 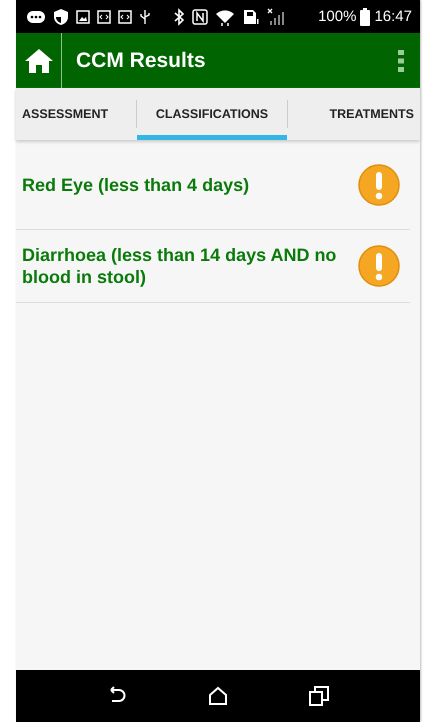 I want to click on nfc-icon, so click(x=200, y=16).